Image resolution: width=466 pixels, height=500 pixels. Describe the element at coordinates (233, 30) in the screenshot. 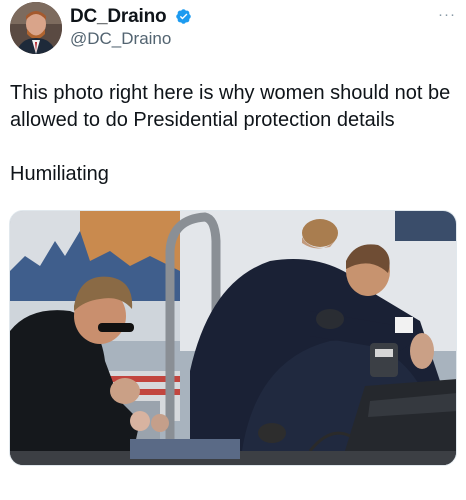

I see `tweet-header: DC_Draino @DC_Draino ···` at that location.